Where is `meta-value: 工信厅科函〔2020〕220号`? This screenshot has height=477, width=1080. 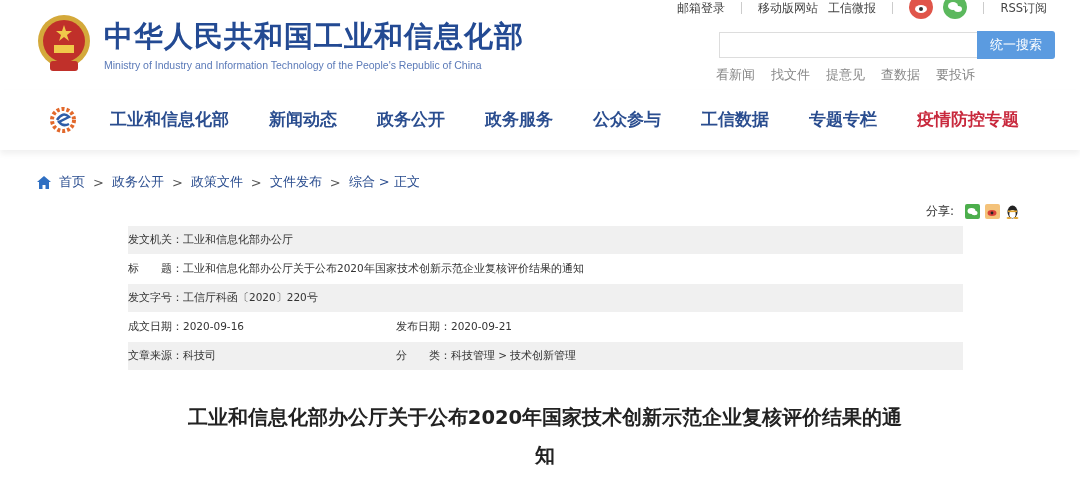
meta-value: 工信厅科函〔2020〕220号 is located at coordinates (250, 298).